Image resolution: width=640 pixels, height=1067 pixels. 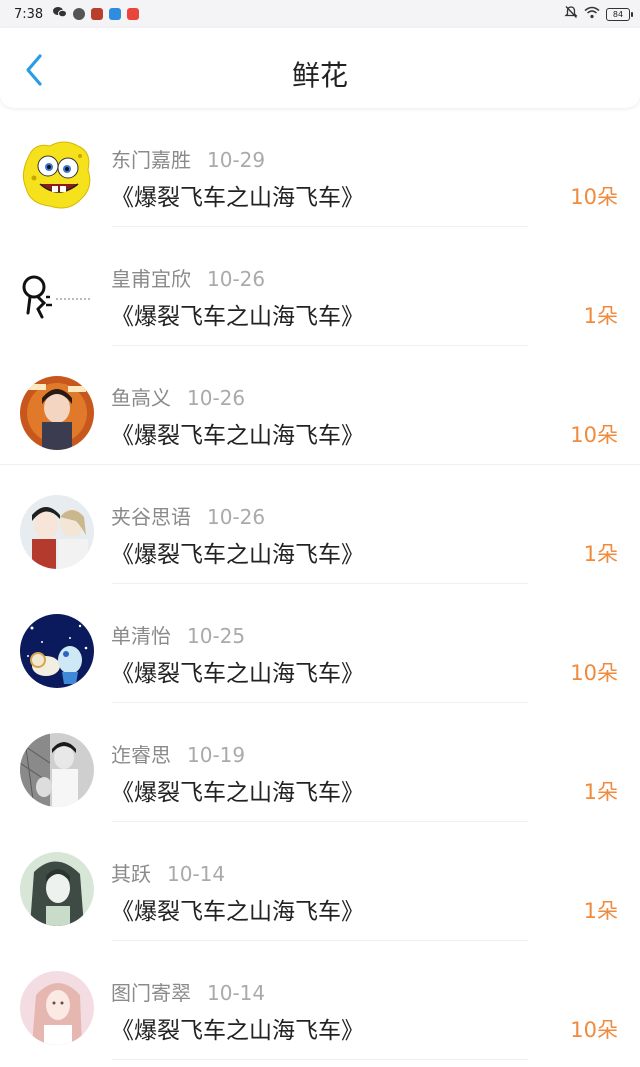 What do you see at coordinates (29, 14) in the screenshot?
I see `status-time: 7:38` at bounding box center [29, 14].